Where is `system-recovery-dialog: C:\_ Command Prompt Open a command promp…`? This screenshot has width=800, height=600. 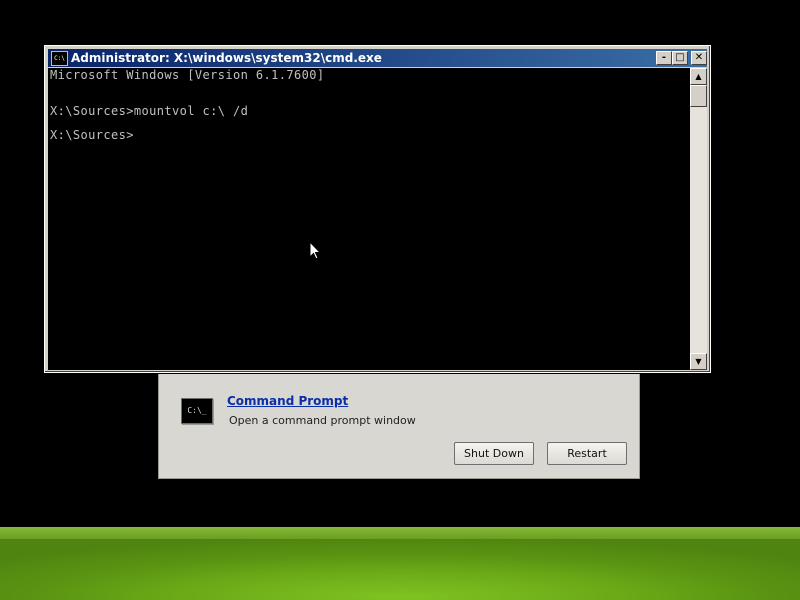 system-recovery-dialog: C:\_ Command Prompt Open a command promp… is located at coordinates (399, 423).